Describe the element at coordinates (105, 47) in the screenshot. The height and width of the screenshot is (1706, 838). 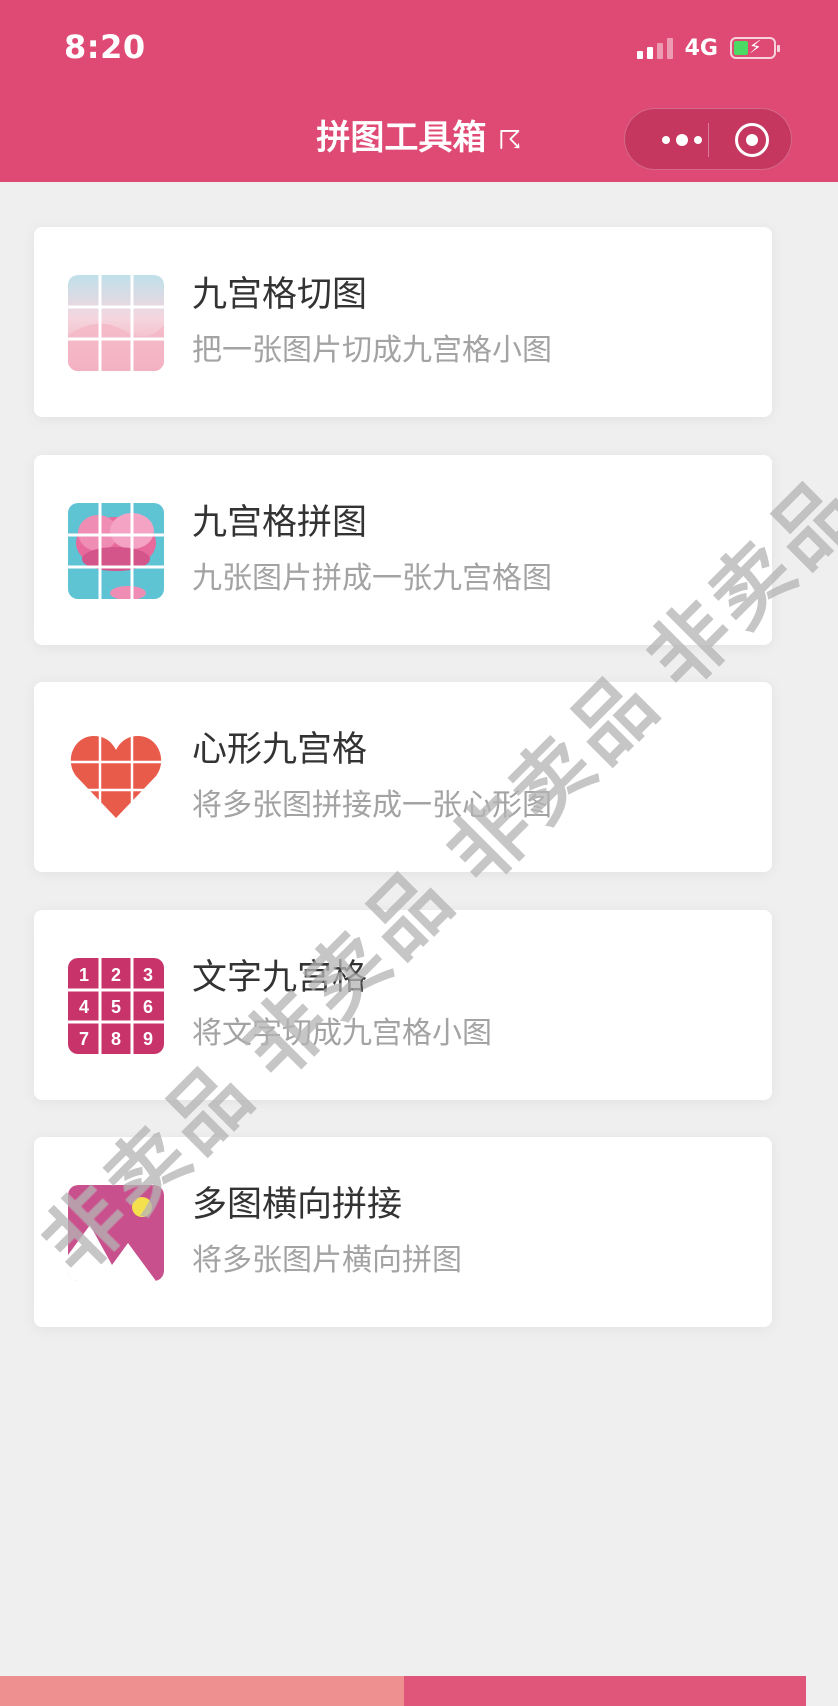
I see `status-time: 8:20` at that location.